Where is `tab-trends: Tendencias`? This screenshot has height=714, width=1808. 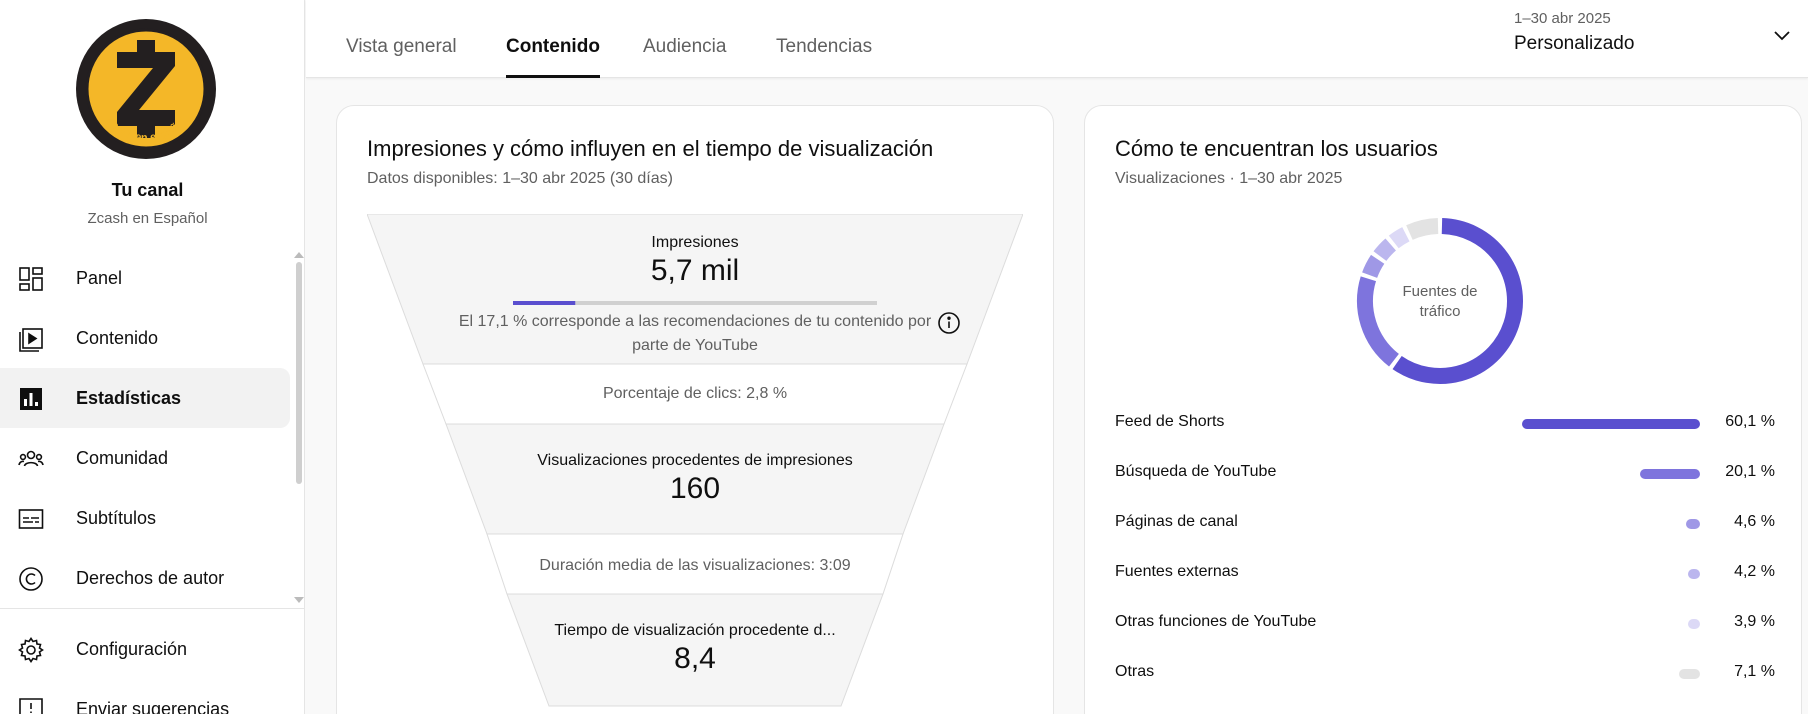 tab-trends: Tendencias is located at coordinates (824, 57).